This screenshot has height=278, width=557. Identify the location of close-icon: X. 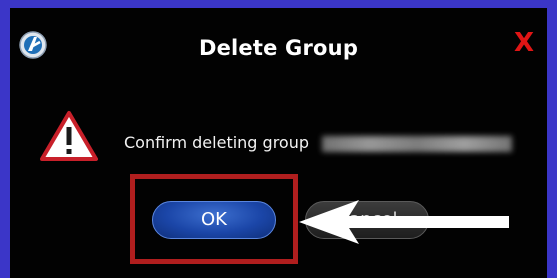
(524, 43).